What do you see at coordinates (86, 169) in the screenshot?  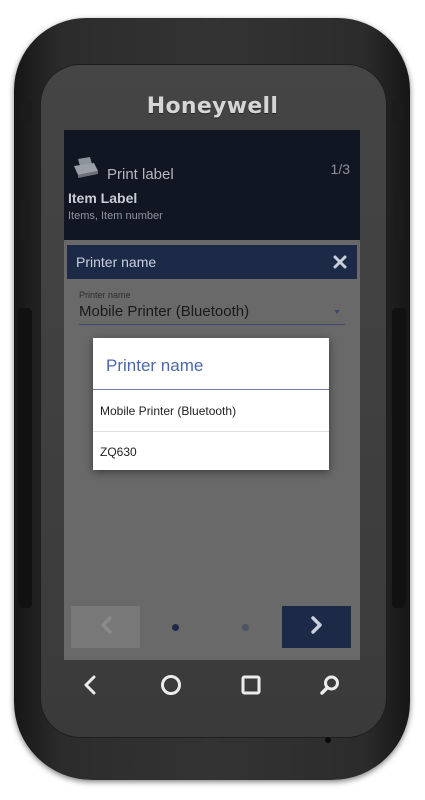 I see `printer-icon` at bounding box center [86, 169].